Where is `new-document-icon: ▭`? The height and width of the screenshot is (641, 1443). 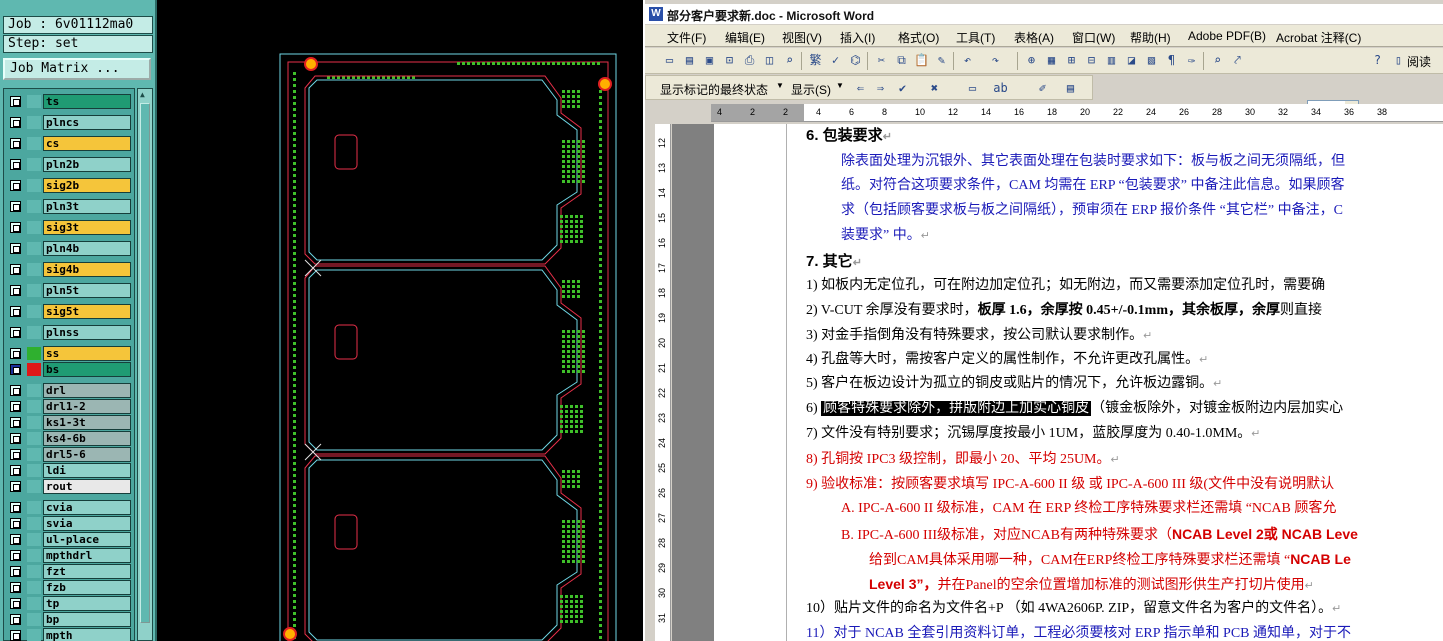
new-document-icon: ▭ is located at coordinates (669, 60).